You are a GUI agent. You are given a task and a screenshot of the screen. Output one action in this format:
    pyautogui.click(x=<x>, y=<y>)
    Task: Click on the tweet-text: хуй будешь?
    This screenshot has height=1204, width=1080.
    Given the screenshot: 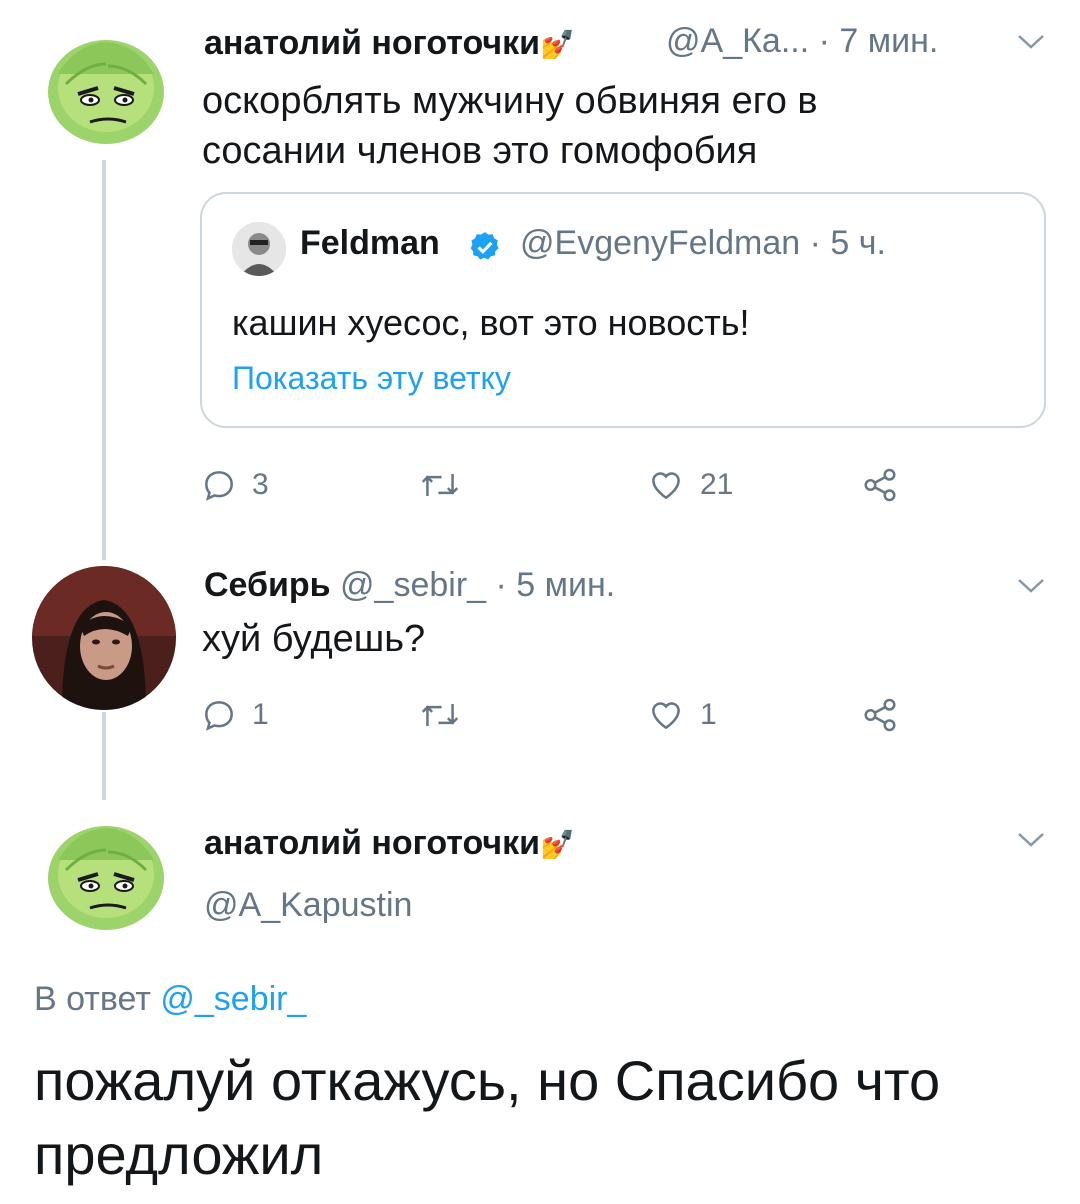 What is the action you would take?
    pyautogui.click(x=314, y=639)
    